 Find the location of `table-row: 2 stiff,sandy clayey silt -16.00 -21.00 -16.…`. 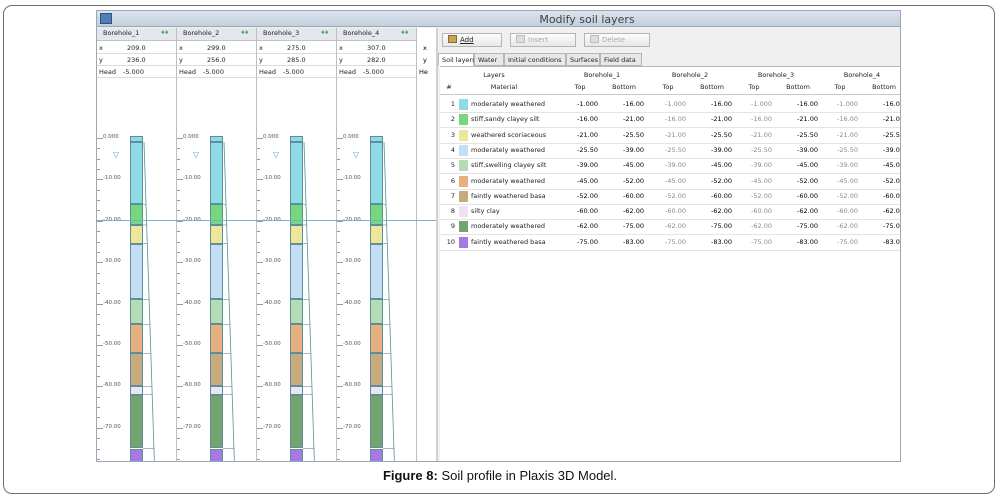

table-row: 2 stiff,sandy clayey silt -16.00 -21.00 -16.… is located at coordinates (670, 119).